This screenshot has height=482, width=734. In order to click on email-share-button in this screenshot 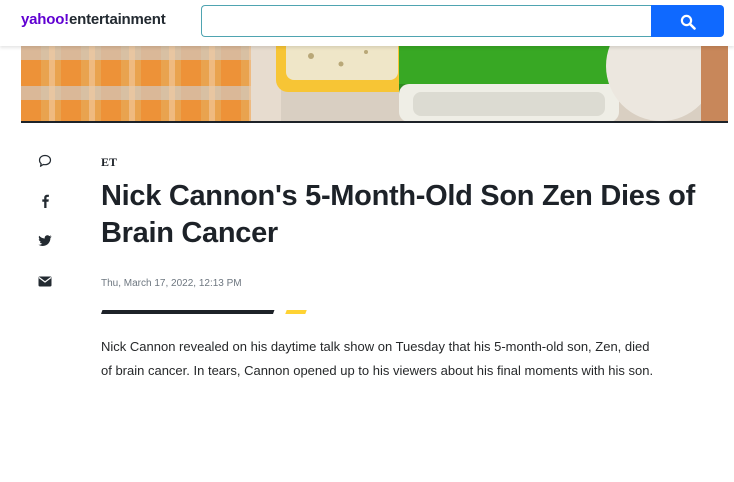, I will do `click(45, 281)`.